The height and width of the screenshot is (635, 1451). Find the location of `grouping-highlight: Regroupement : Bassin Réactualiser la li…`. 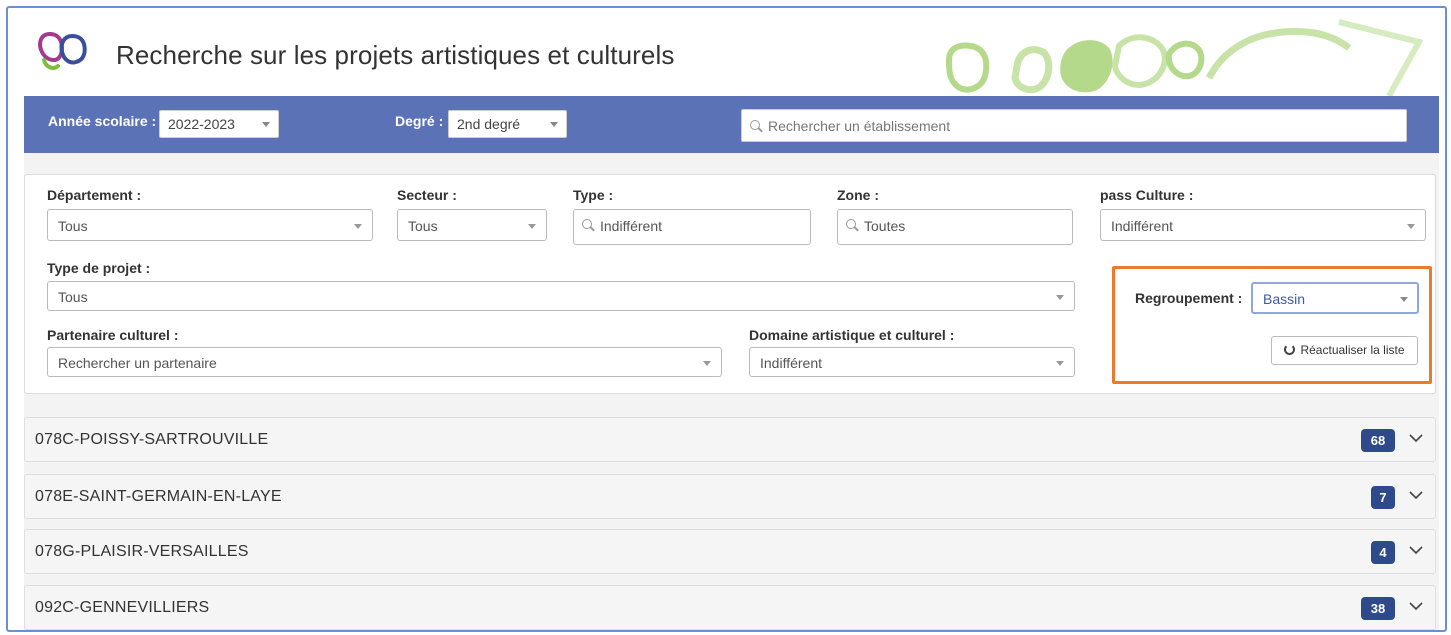

grouping-highlight: Regroupement : Bassin Réactualiser la li… is located at coordinates (1272, 325).